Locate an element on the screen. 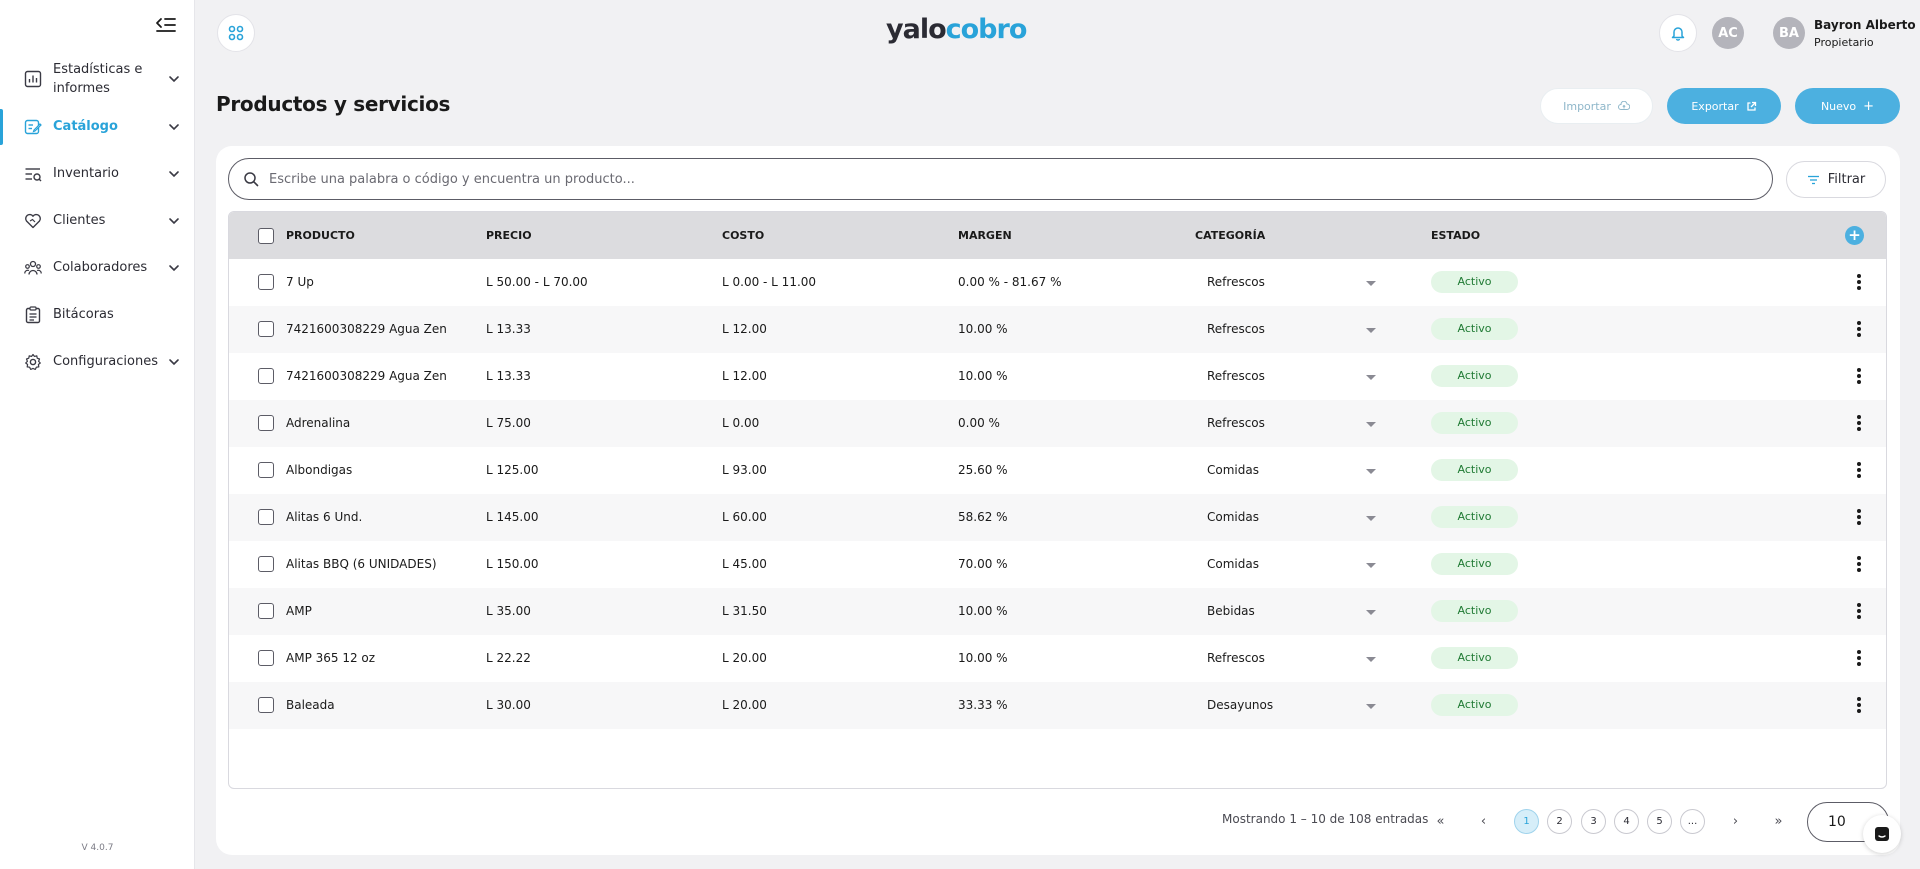 The height and width of the screenshot is (869, 1920). page-button-3: 3 is located at coordinates (1593, 821).